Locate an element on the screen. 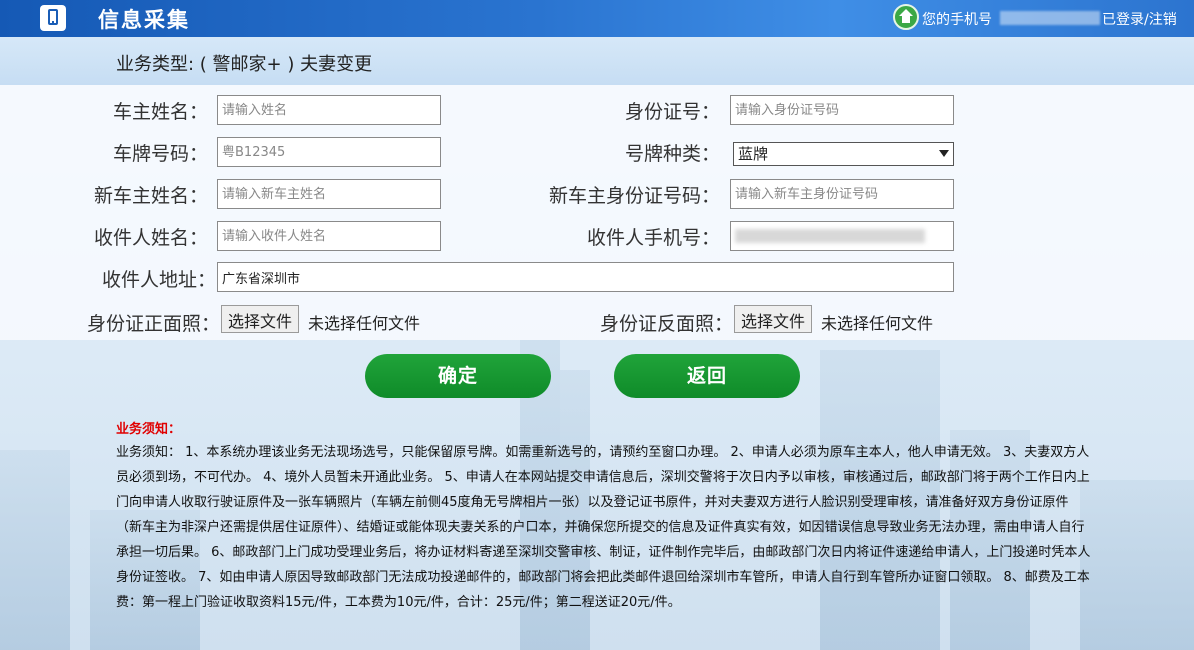  id-number-label: 身份证号： is located at coordinates (672, 112).